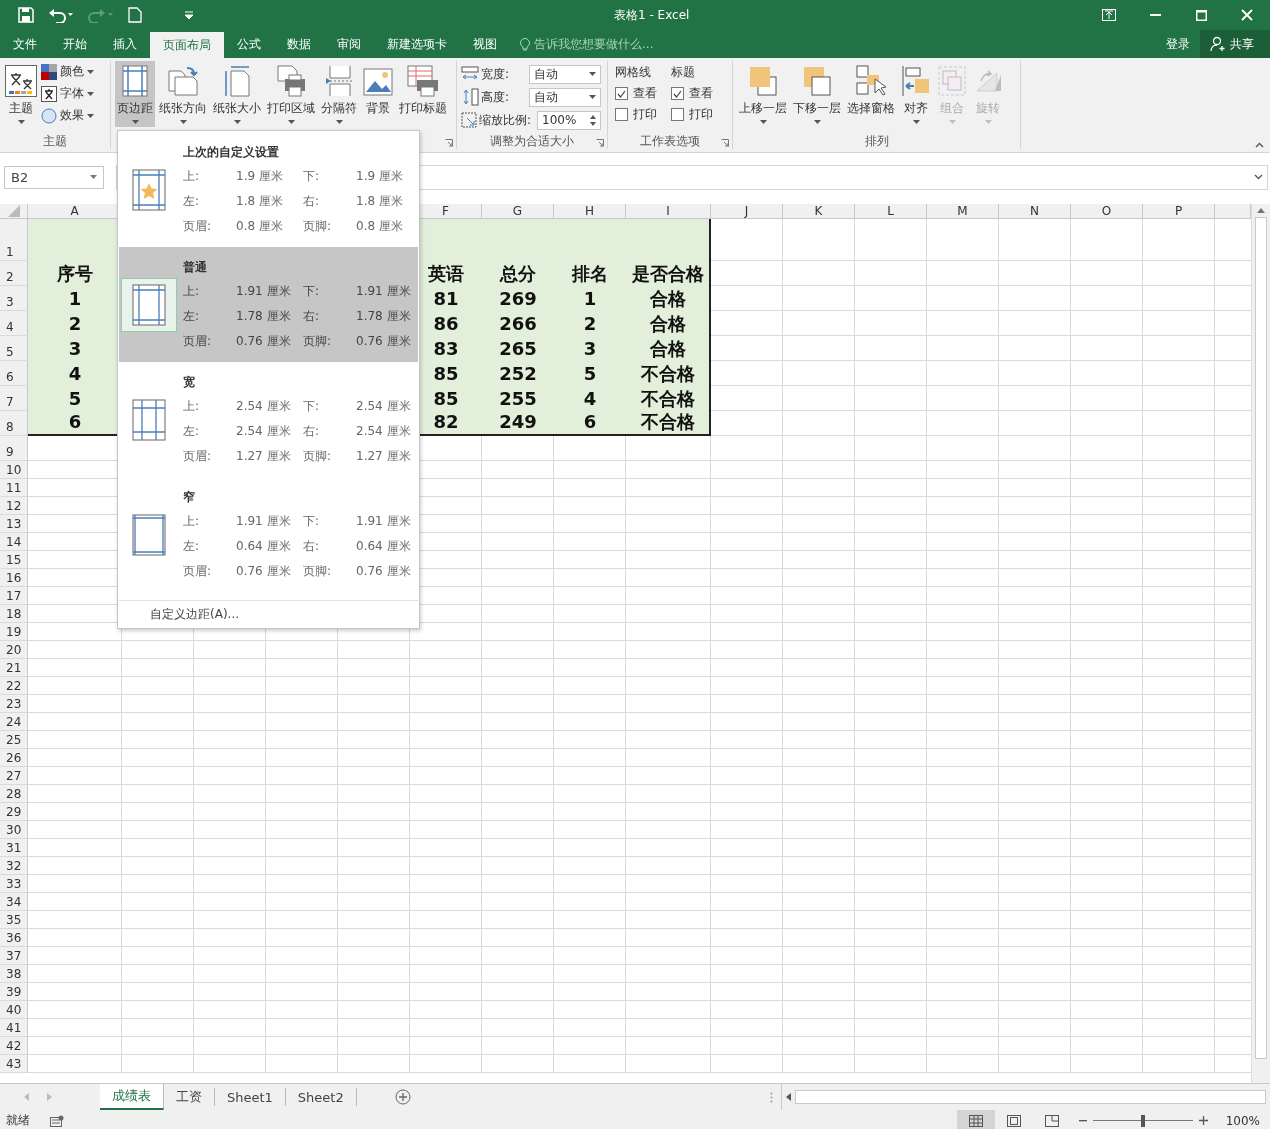  What do you see at coordinates (21, 94) in the screenshot?
I see `themes-button: 主题` at bounding box center [21, 94].